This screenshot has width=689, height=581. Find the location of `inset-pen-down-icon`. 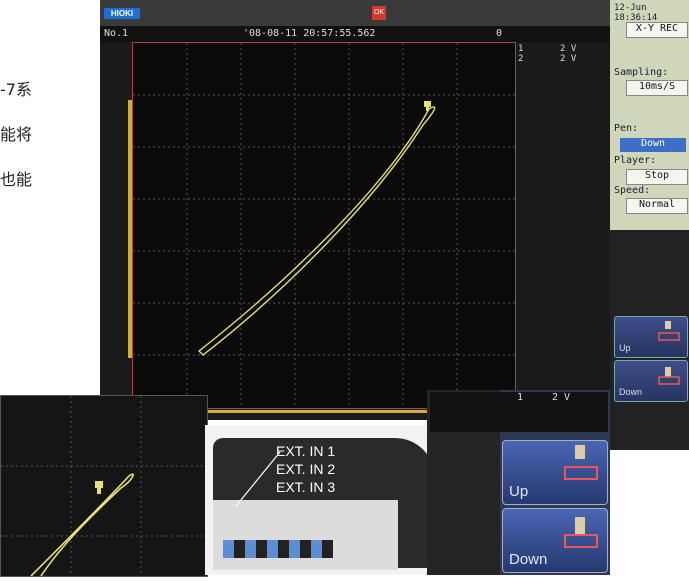

inset-pen-down-icon is located at coordinates (581, 532).